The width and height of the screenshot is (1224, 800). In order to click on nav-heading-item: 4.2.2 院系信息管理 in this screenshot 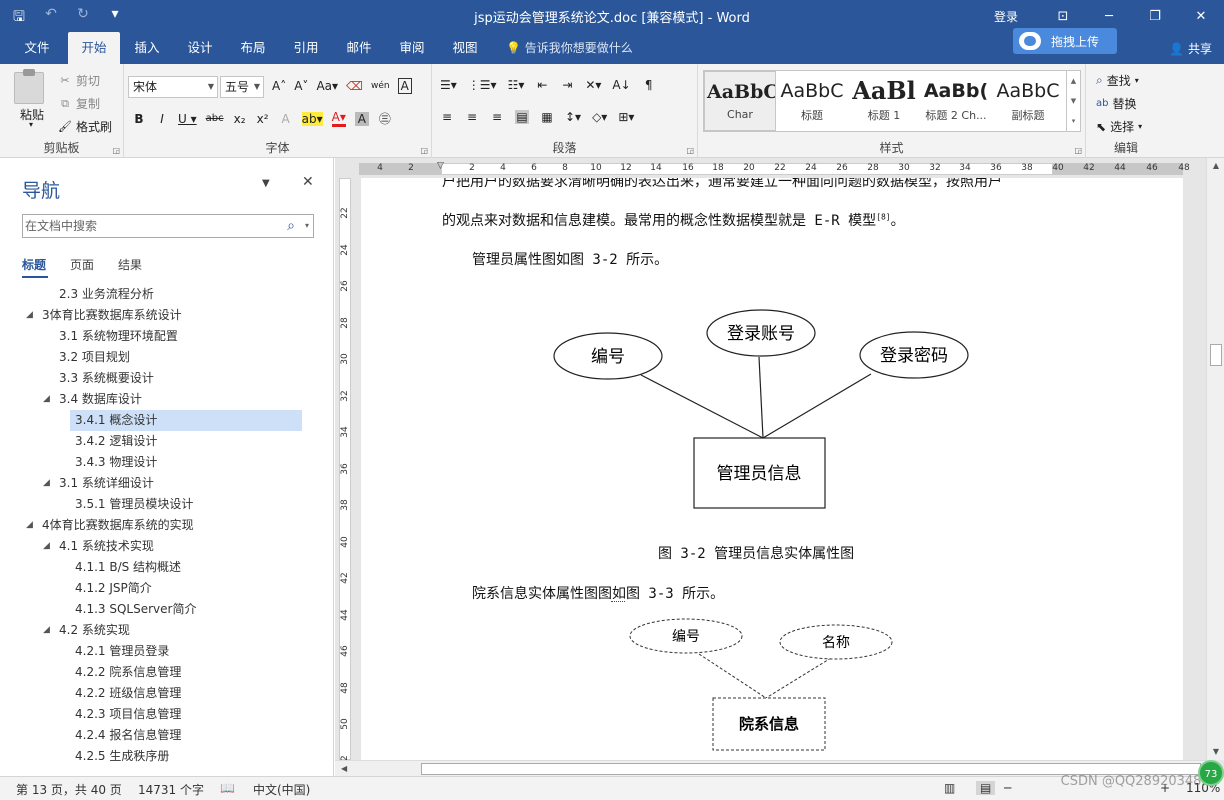, I will do `click(160, 672)`.